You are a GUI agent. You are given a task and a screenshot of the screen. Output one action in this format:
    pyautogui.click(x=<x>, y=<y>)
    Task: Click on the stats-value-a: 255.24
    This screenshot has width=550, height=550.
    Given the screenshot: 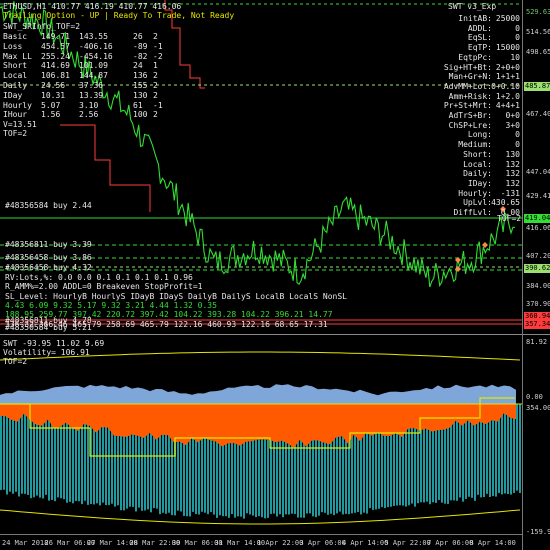 What is the action you would take?
    pyautogui.click(x=55, y=56)
    